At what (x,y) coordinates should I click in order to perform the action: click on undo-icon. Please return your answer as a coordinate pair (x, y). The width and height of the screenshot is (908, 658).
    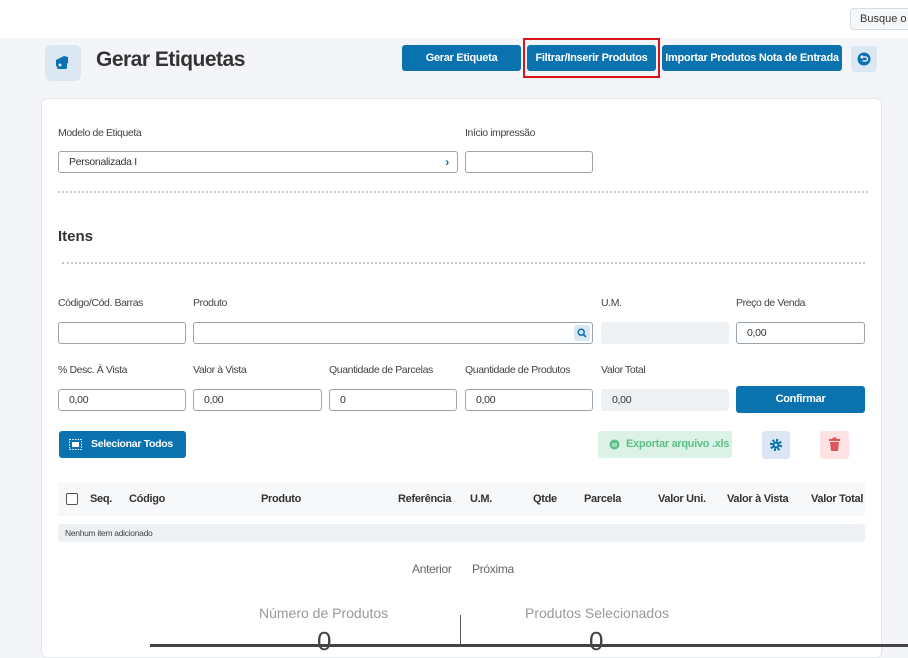
    Looking at the image, I should click on (864, 59).